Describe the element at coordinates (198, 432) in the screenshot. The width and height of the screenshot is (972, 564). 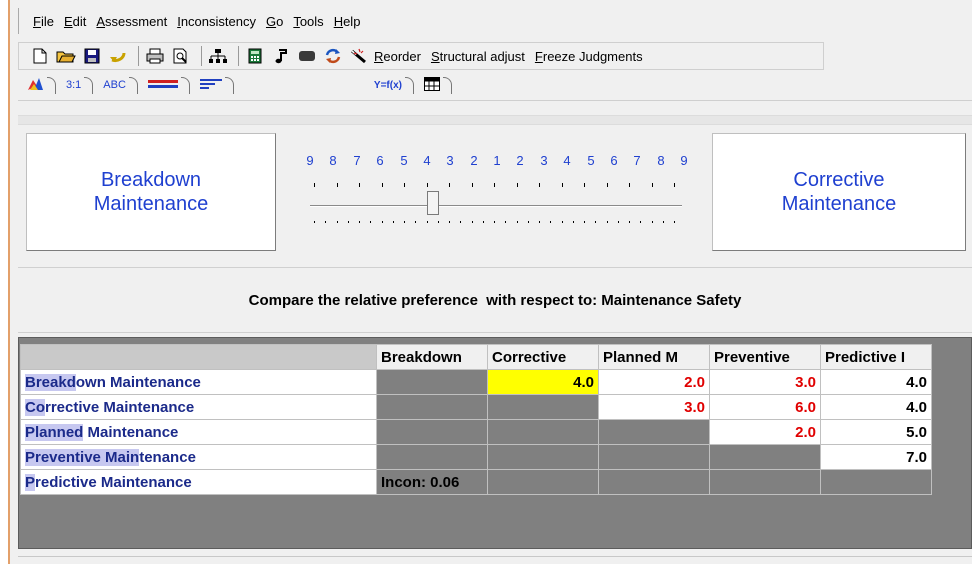
I see `matrix-row-header: Planned Maintenance` at that location.